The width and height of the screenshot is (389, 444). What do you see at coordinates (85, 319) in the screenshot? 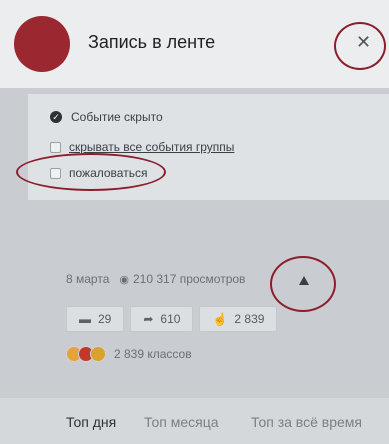
I see `comment-icon: ▬` at bounding box center [85, 319].